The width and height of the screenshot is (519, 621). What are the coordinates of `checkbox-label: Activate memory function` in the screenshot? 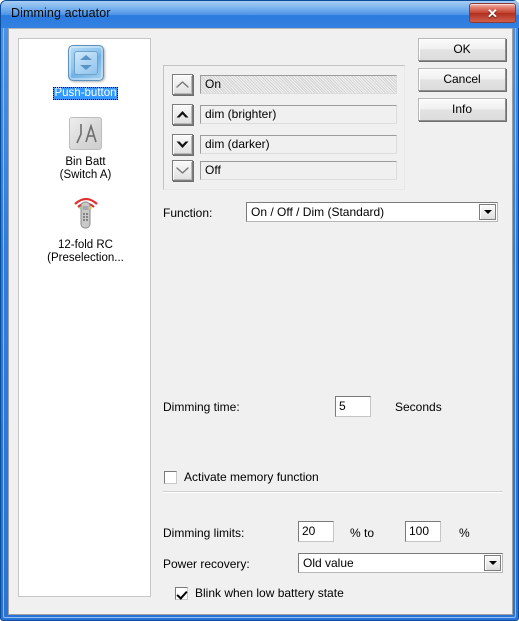 It's located at (251, 477).